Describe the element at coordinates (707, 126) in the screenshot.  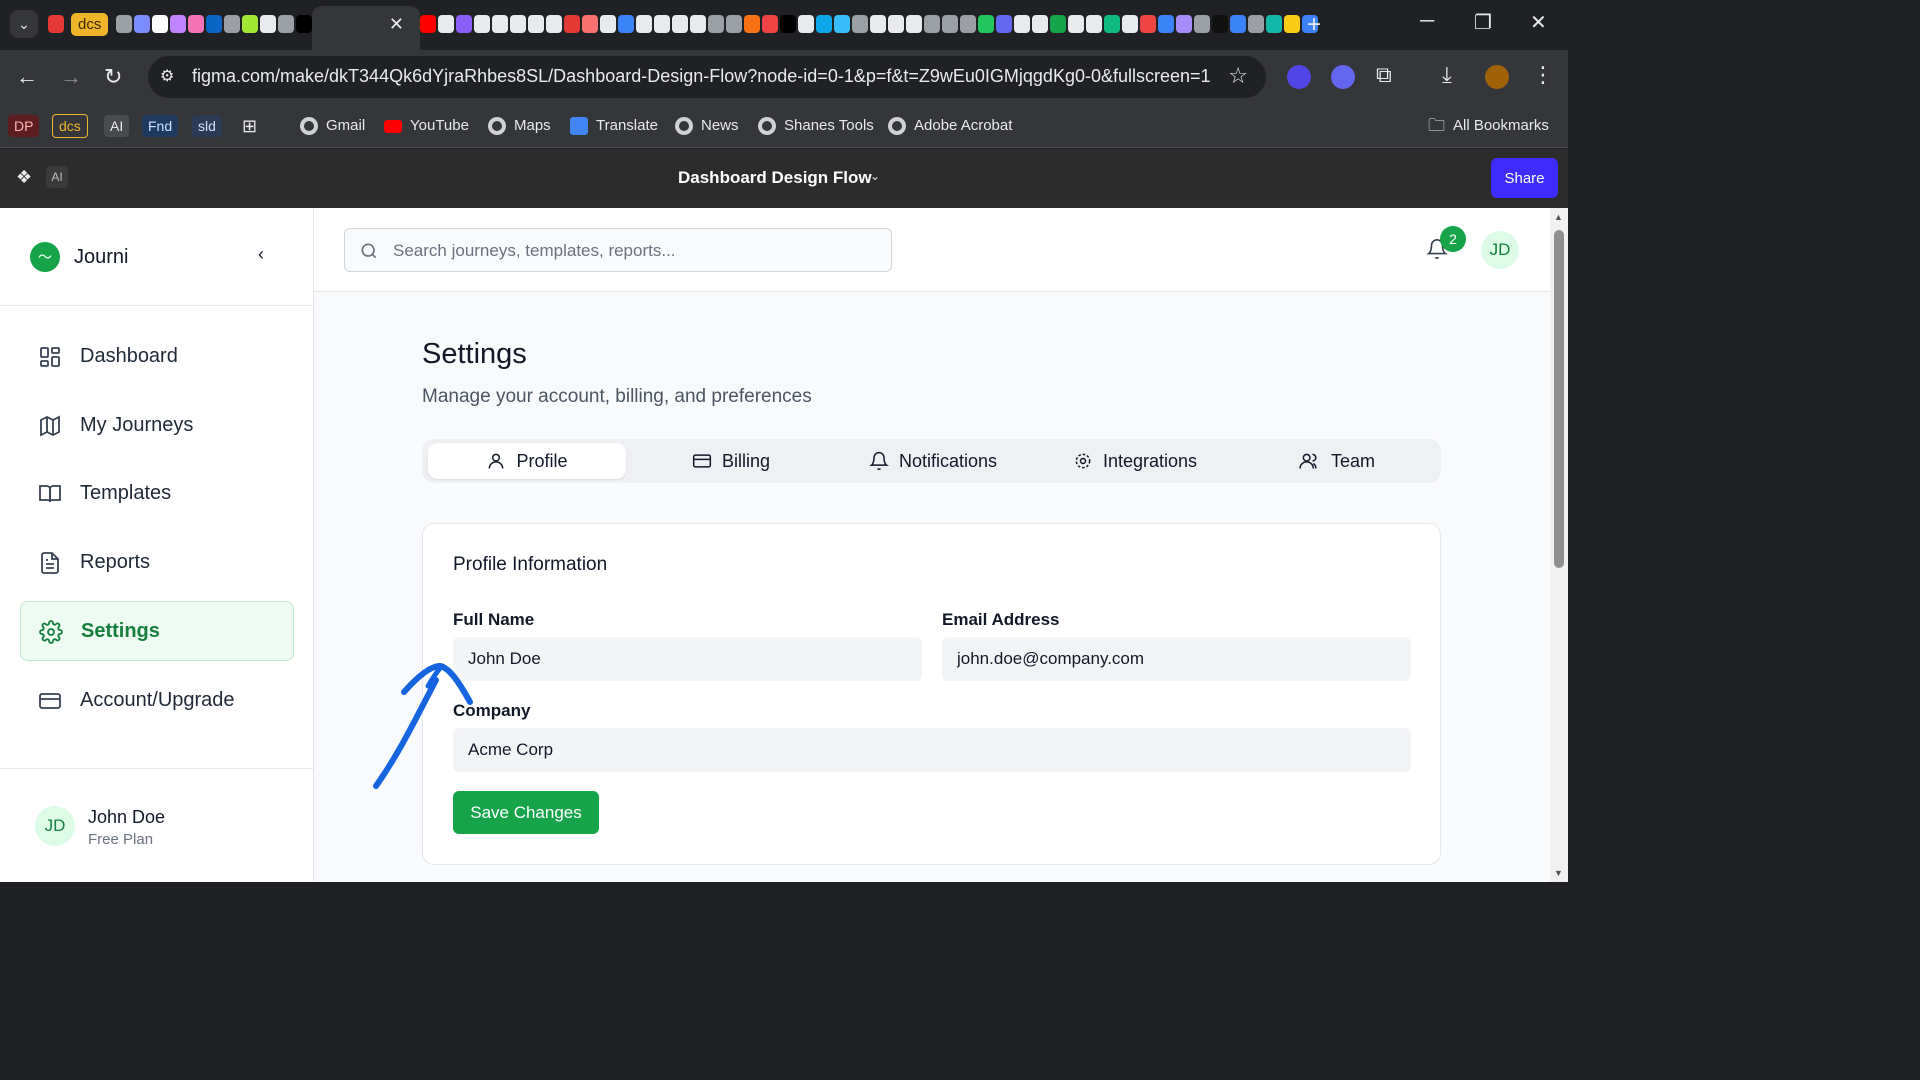
I see `bookmark-news: News` at that location.